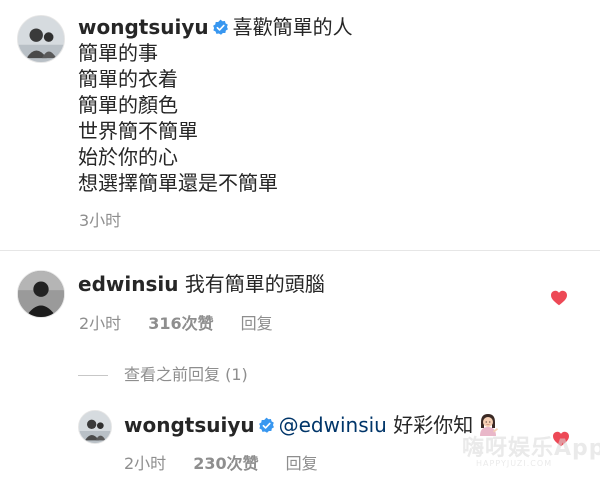 The height and width of the screenshot is (485, 600). What do you see at coordinates (186, 374) in the screenshot?
I see `view-previous-label: 查看之前回复 (1)` at bounding box center [186, 374].